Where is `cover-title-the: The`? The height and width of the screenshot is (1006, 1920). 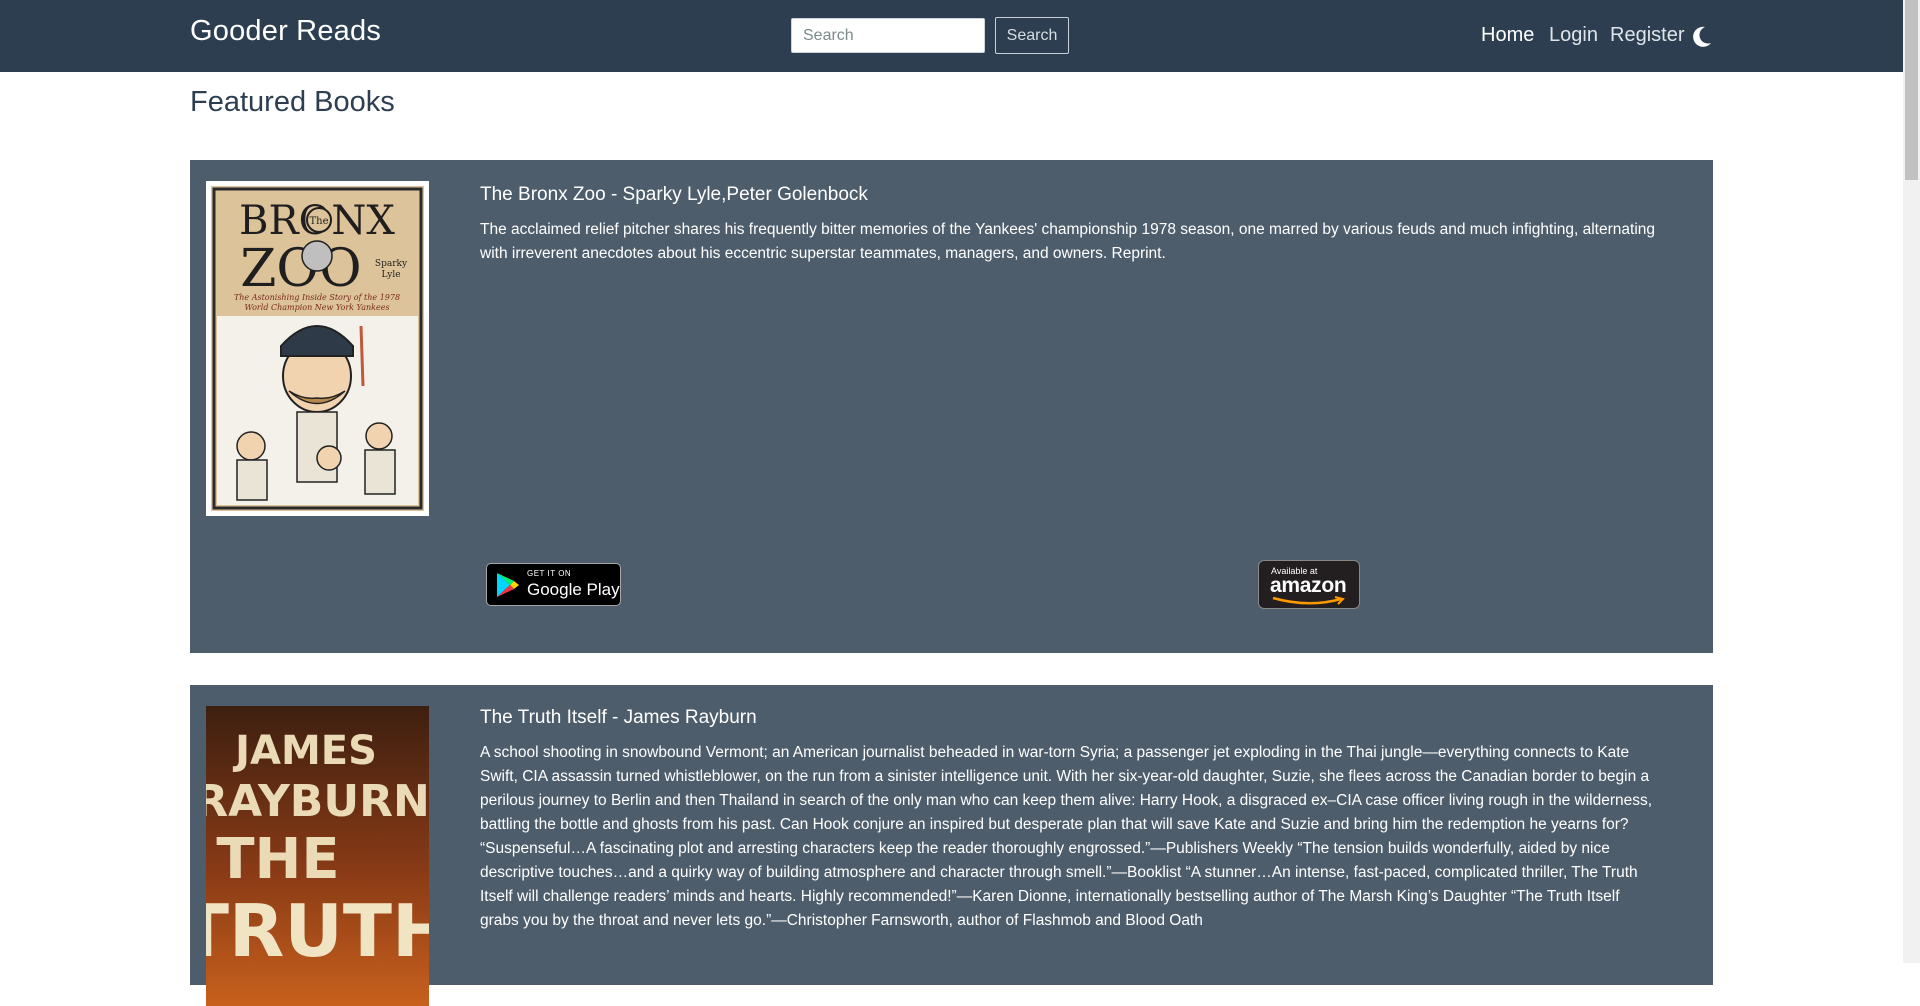 cover-title-the: The is located at coordinates (318, 221).